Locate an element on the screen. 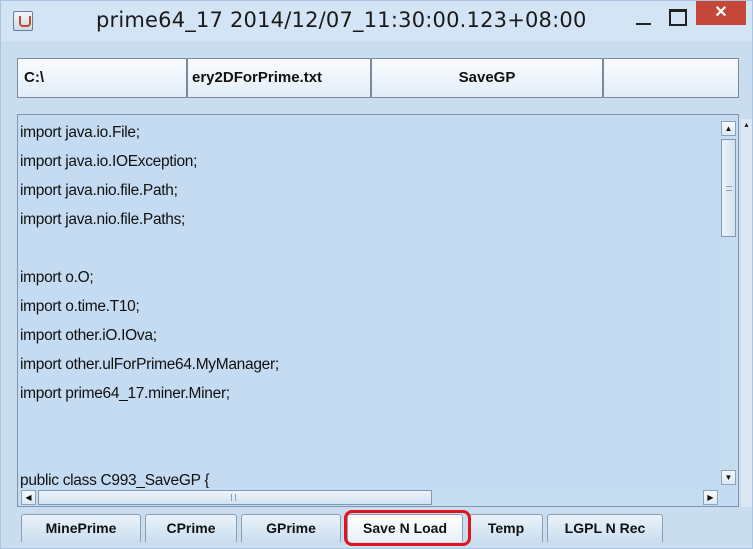 This screenshot has width=753, height=549. tab-mineprime: MinePrime is located at coordinates (81, 528).